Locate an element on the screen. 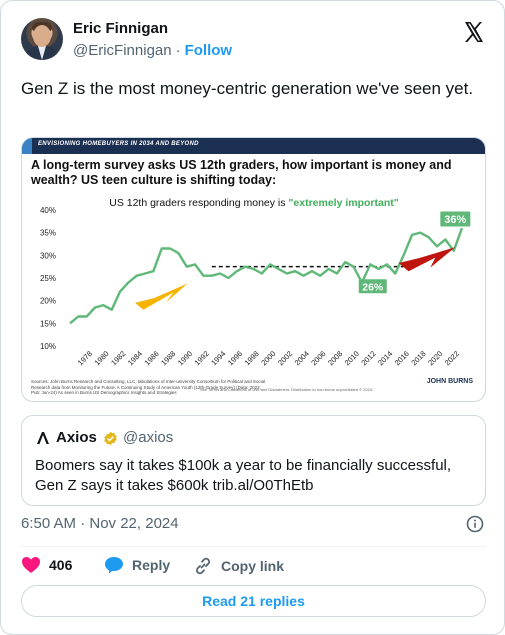  annotation-36-label: 36% is located at coordinates (455, 220).